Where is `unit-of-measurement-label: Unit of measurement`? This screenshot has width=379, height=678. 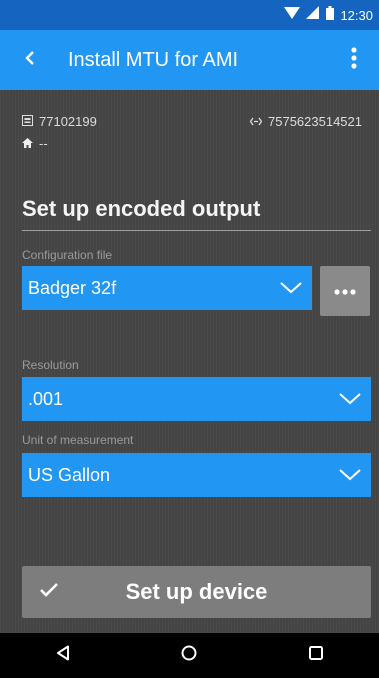 unit-of-measurement-label: Unit of measurement is located at coordinates (78, 440).